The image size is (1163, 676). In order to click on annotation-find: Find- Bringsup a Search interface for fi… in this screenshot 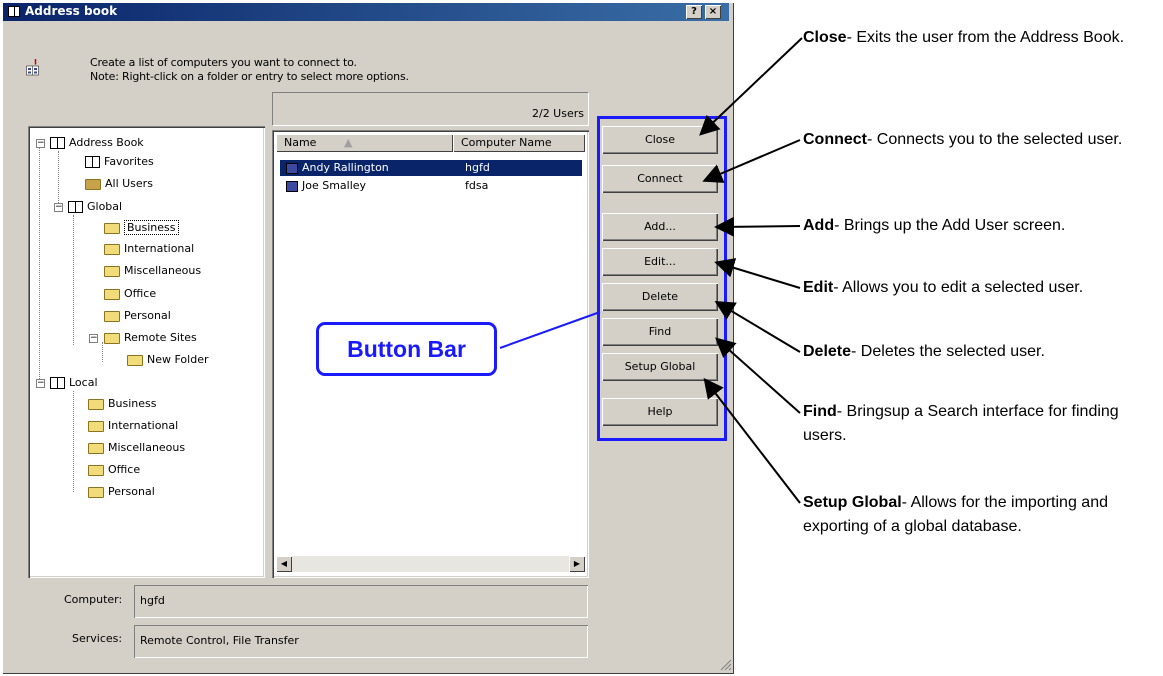, I will do `click(961, 423)`.